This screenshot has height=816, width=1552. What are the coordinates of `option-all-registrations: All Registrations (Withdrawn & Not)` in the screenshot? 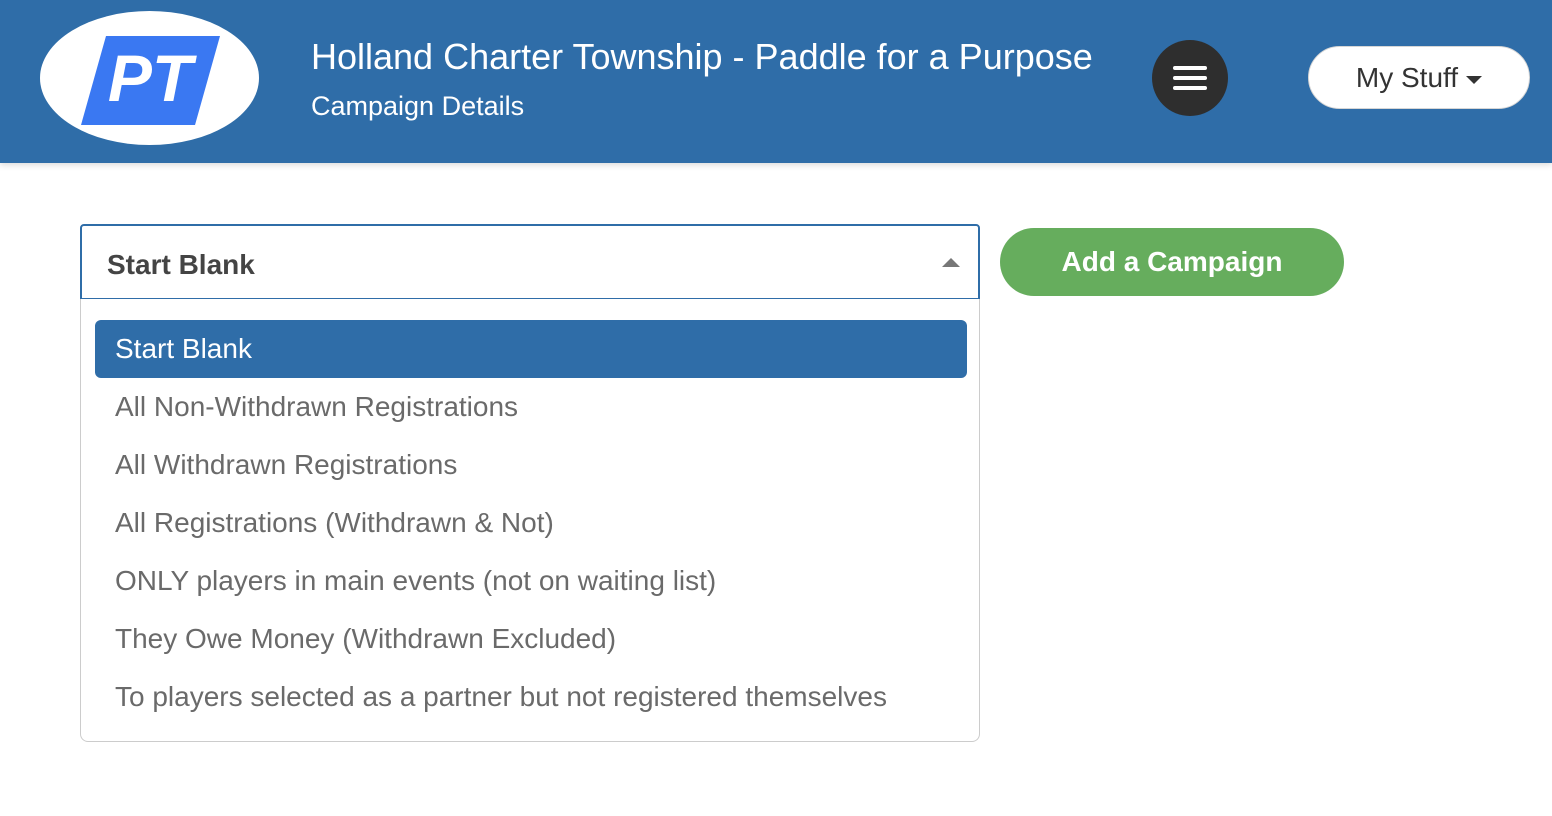 It's located at (531, 523).